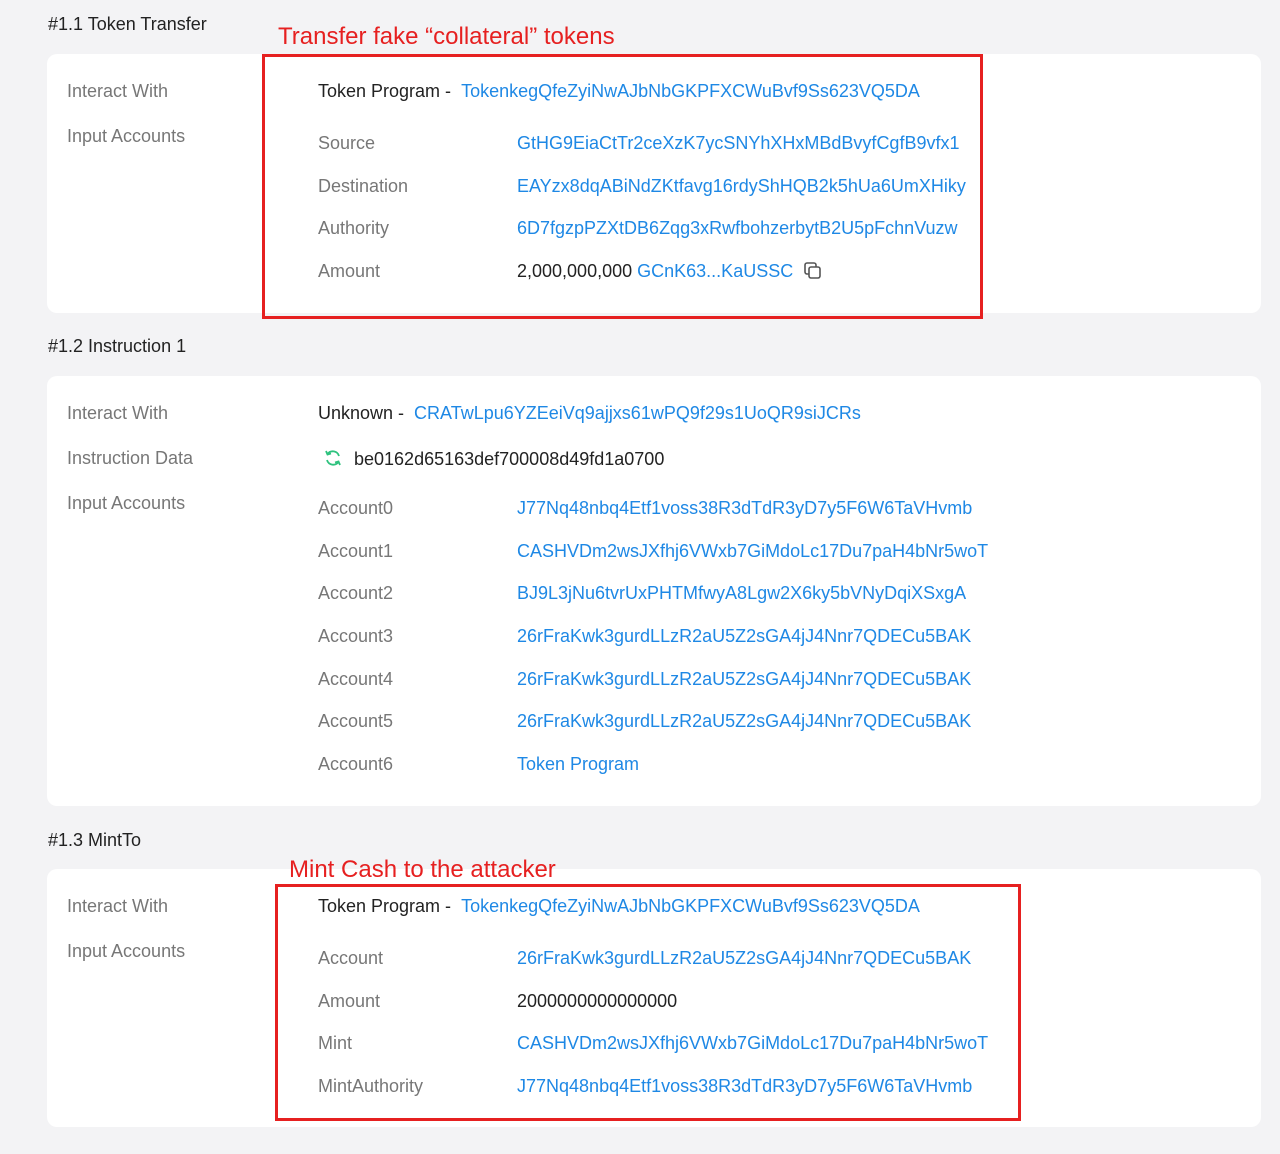  I want to click on account0-key: Account0, so click(356, 508).